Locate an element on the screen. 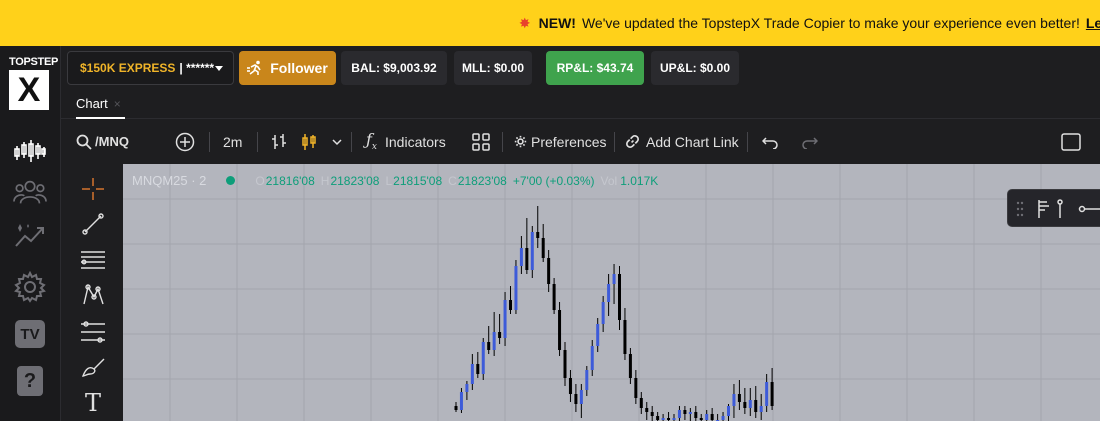 This screenshot has width=1100, height=421. ohlc-bars-icon is located at coordinates (279, 141).